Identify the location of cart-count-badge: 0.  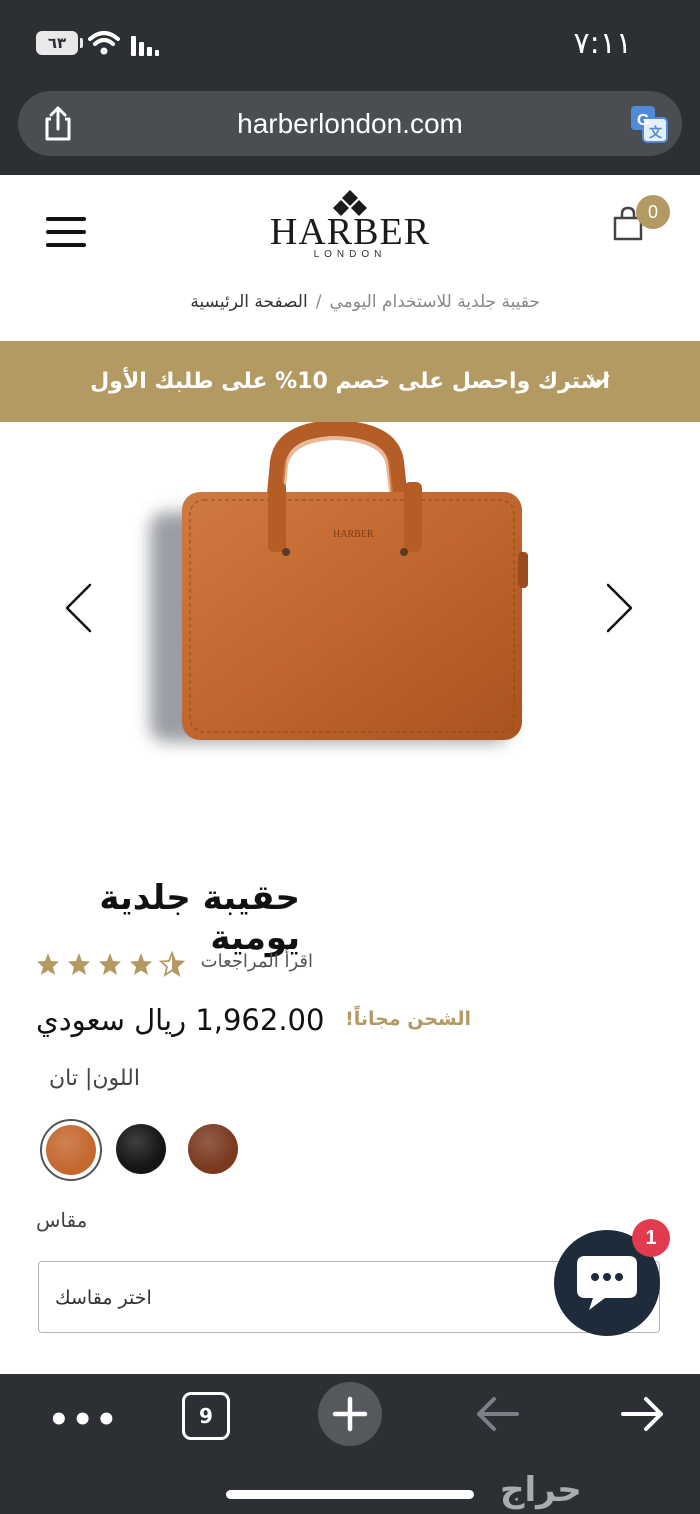
(653, 212).